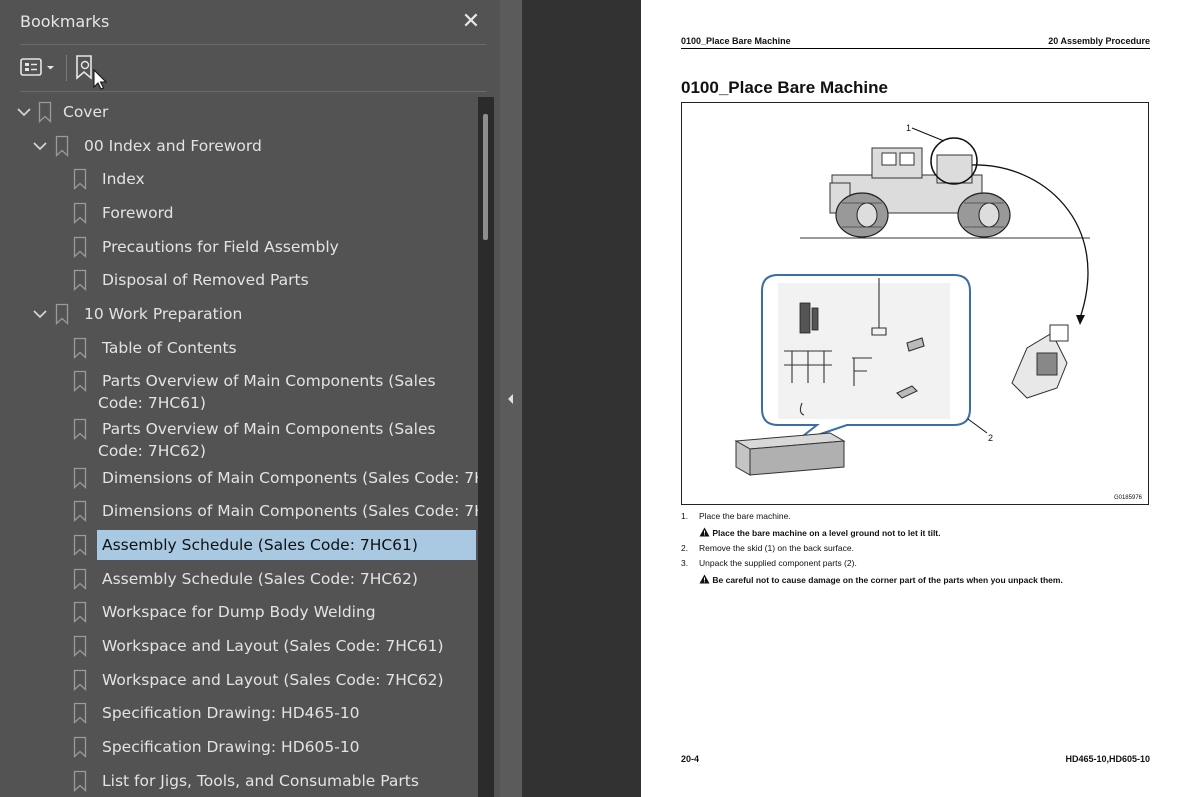 The image size is (1200, 797). What do you see at coordinates (250, 22) in the screenshot?
I see `panel-header: Bookmarks ✕` at bounding box center [250, 22].